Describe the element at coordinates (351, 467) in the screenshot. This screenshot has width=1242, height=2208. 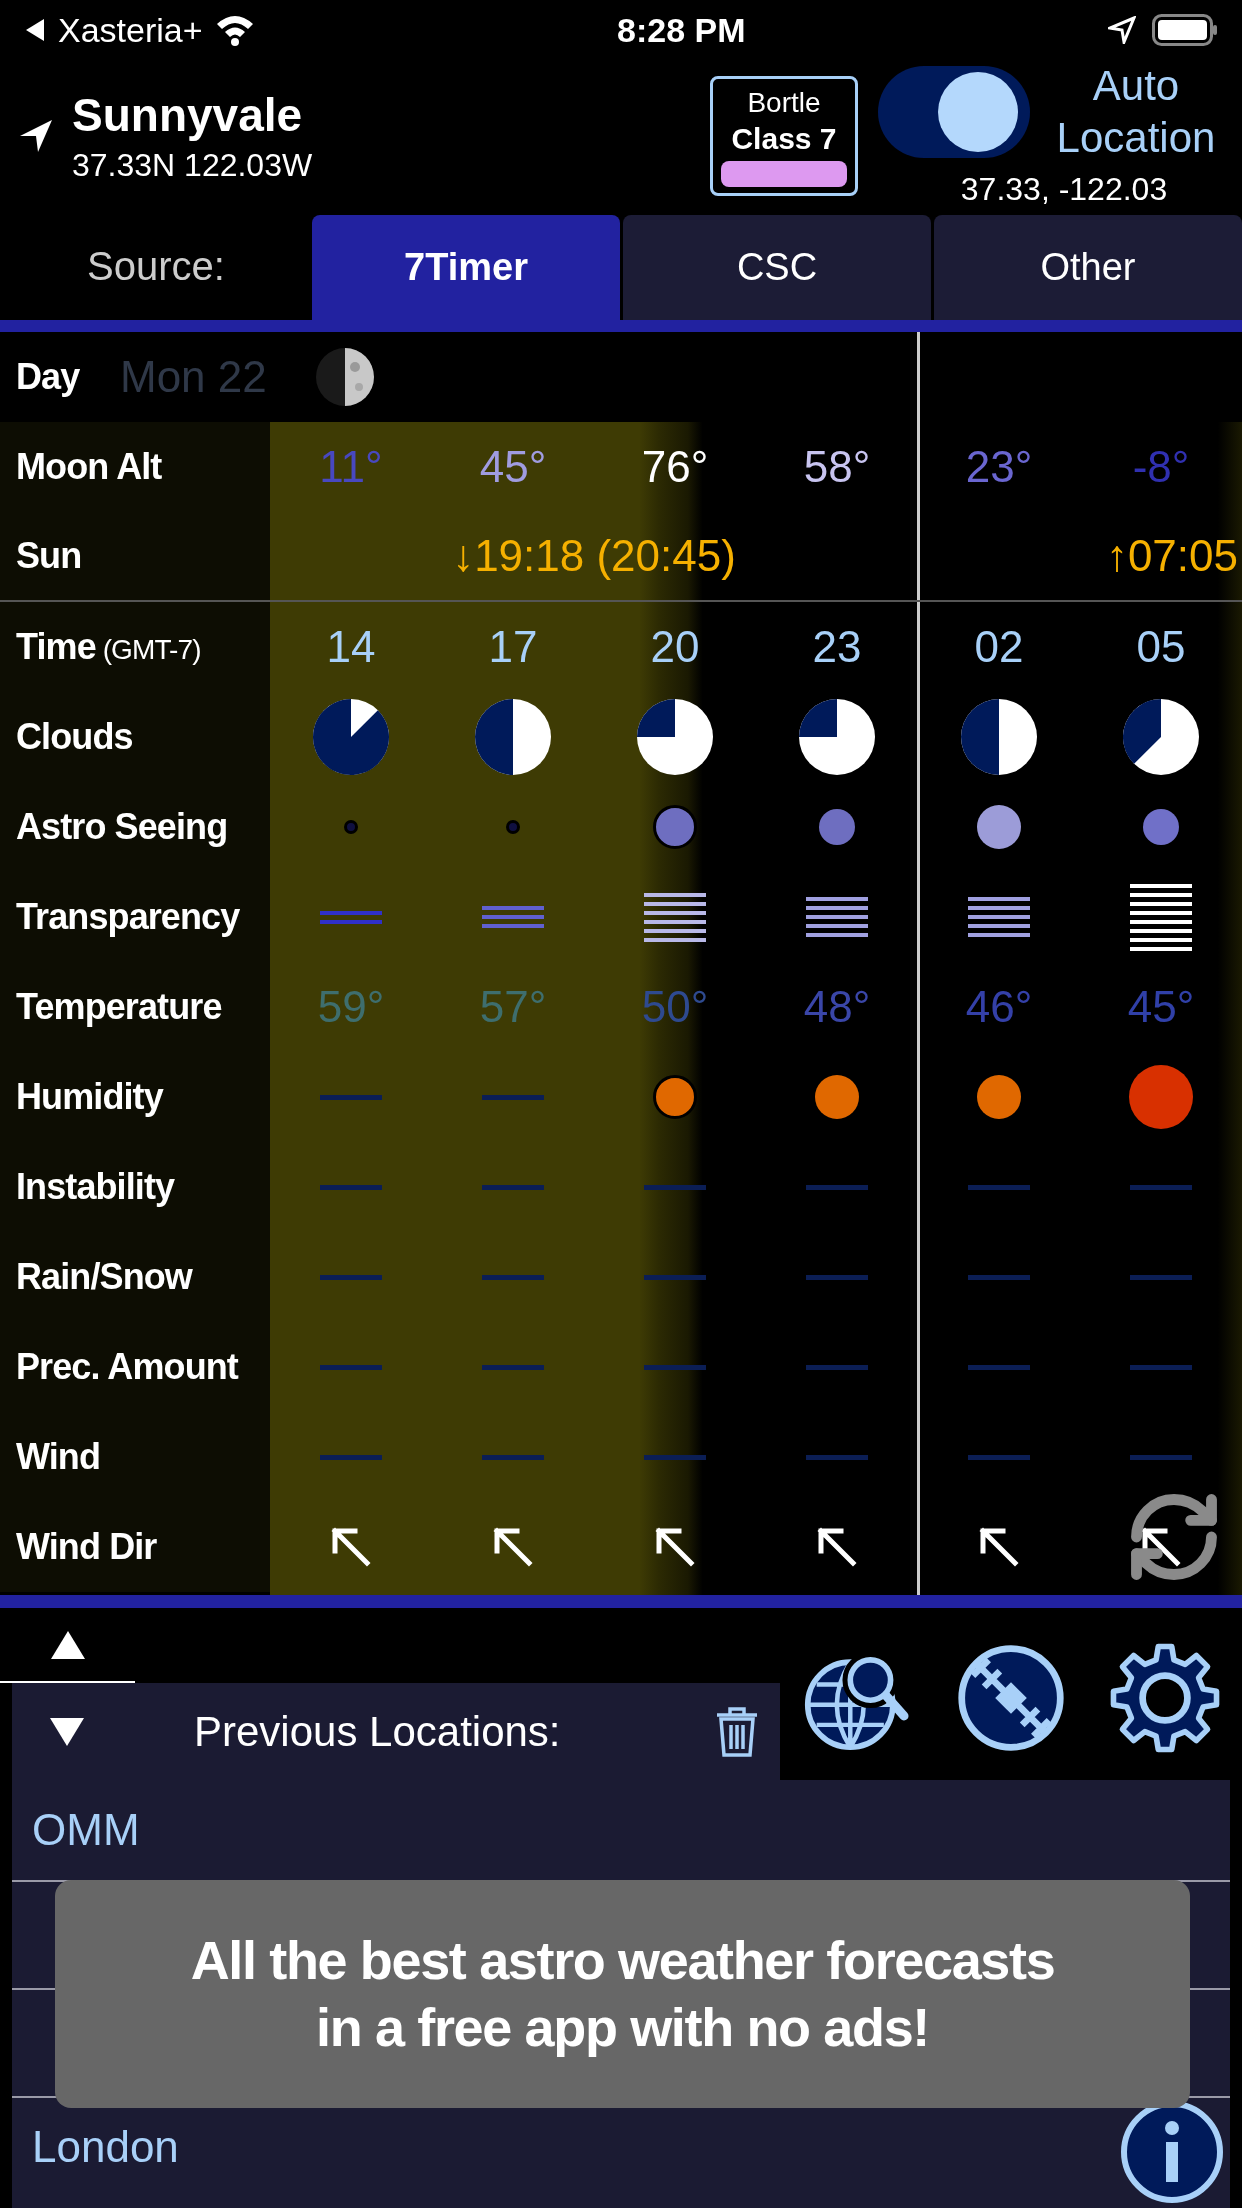
I see `forecast-value: 11°` at that location.